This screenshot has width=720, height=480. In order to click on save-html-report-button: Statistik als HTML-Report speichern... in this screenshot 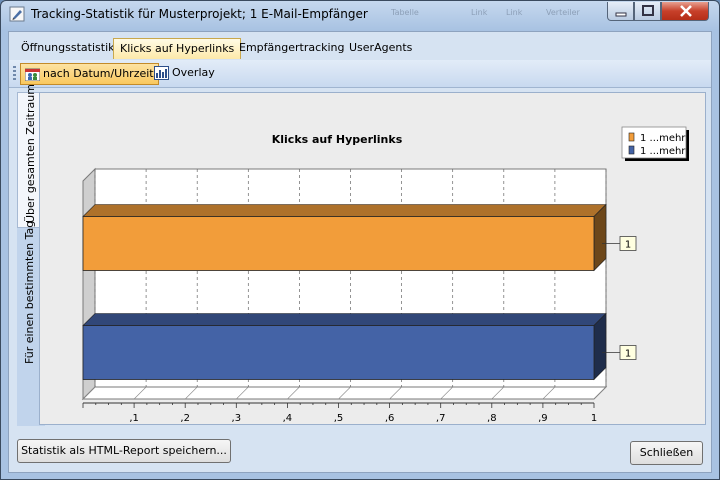, I will do `click(124, 451)`.